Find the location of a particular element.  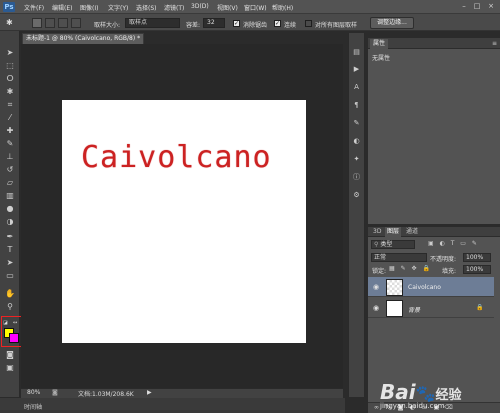

close-button: × is located at coordinates (491, 6).